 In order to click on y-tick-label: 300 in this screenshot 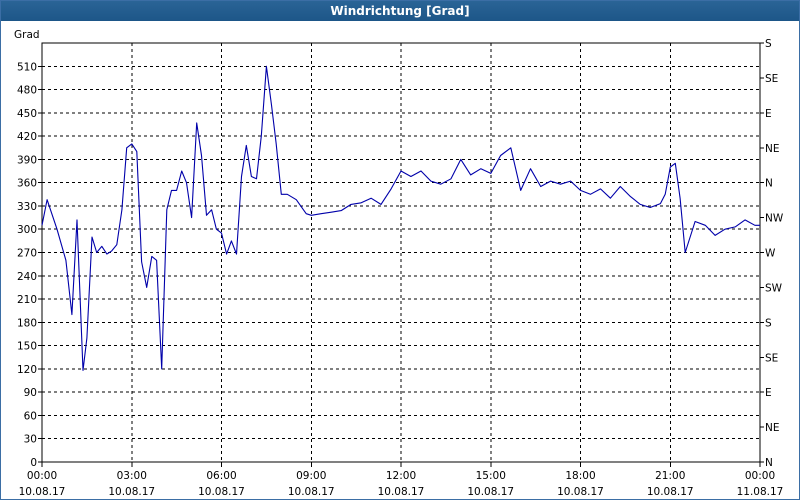, I will do `click(27, 230)`.